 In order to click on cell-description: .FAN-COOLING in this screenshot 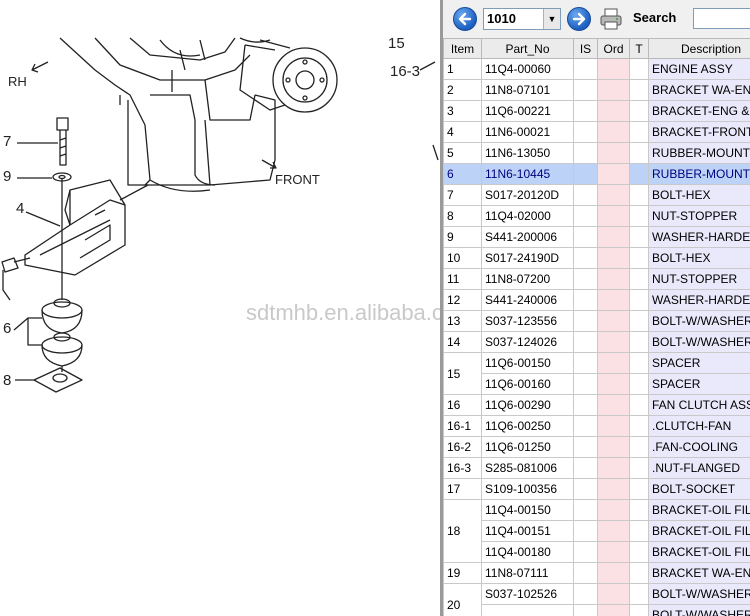, I will do `click(699, 447)`.